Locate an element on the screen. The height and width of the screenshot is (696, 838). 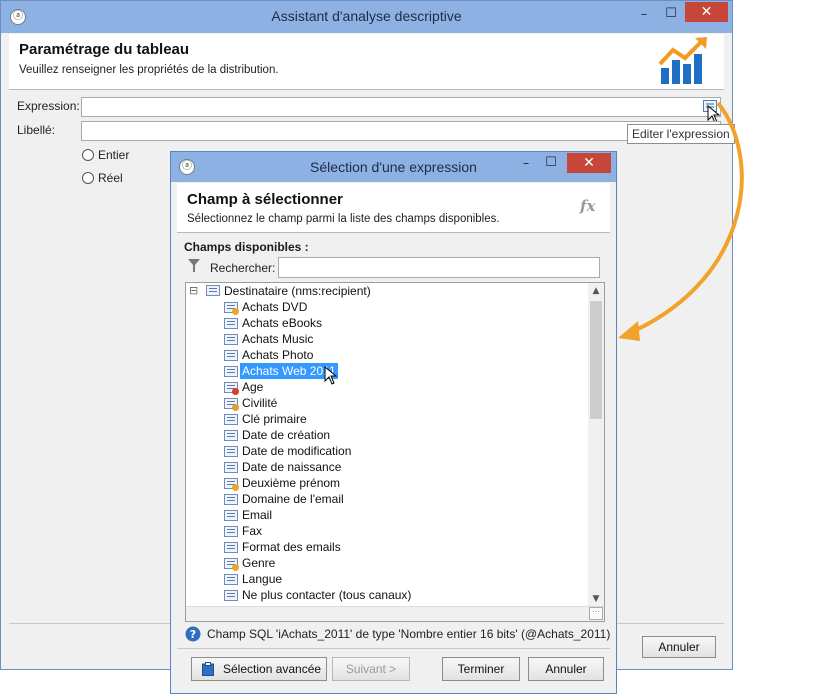
search-input is located at coordinates (439, 267).